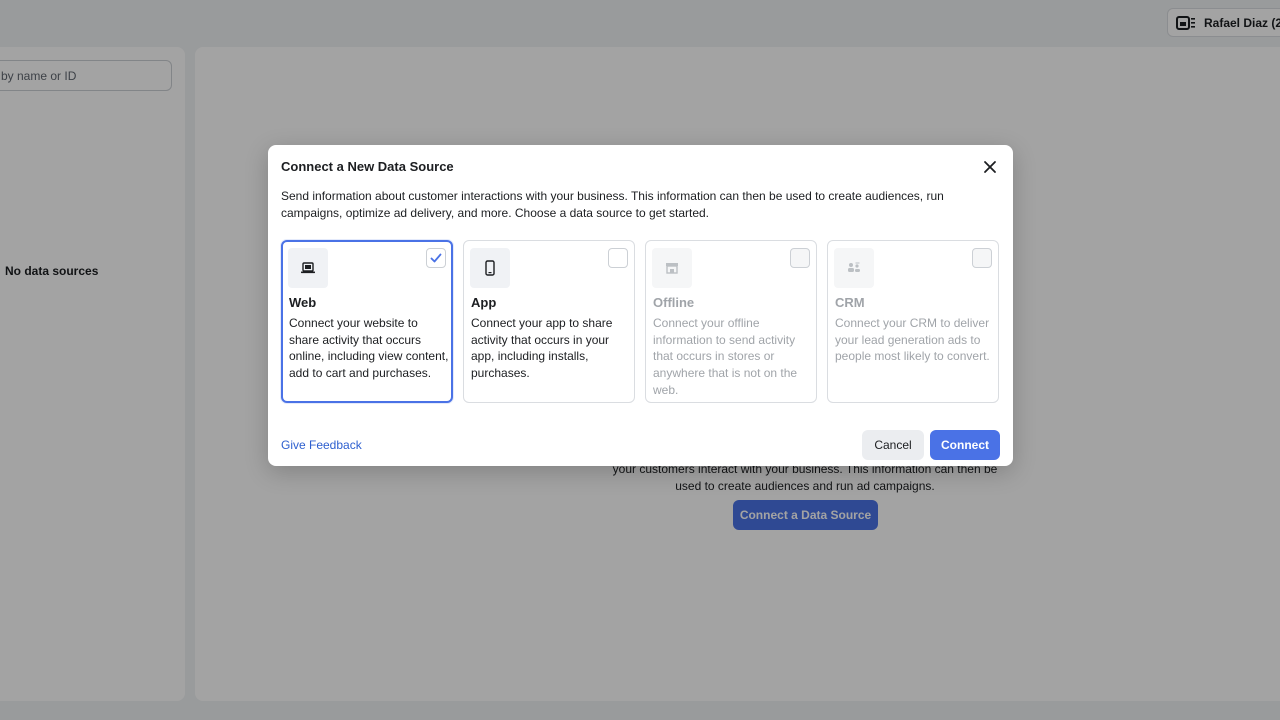  What do you see at coordinates (321, 445) in the screenshot?
I see `give-feedback-link: Give Feedback` at bounding box center [321, 445].